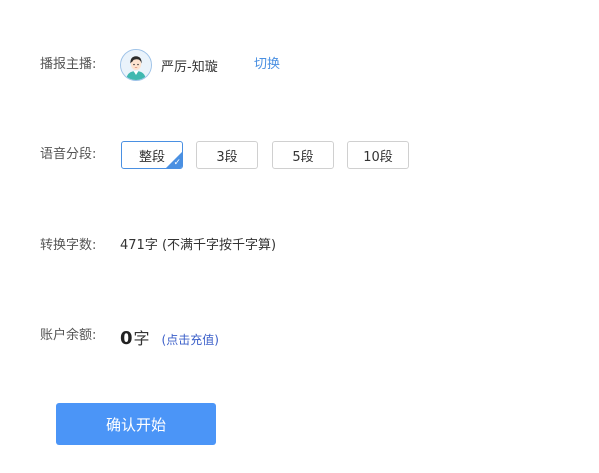 This screenshot has width=599, height=473. What do you see at coordinates (141, 338) in the screenshot?
I see `balance-unit: 字` at bounding box center [141, 338].